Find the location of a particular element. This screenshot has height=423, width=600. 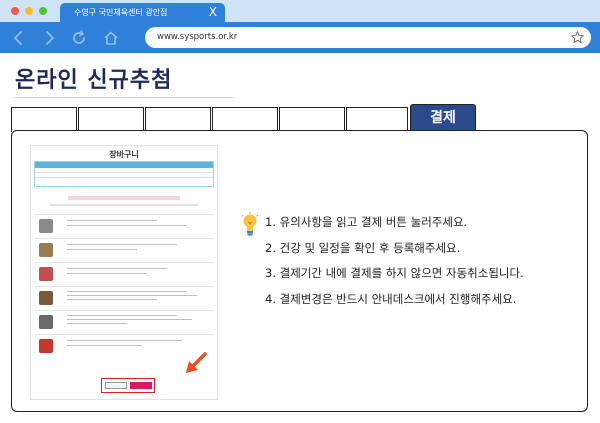

pointer-arrow-icon is located at coordinates (196, 362).